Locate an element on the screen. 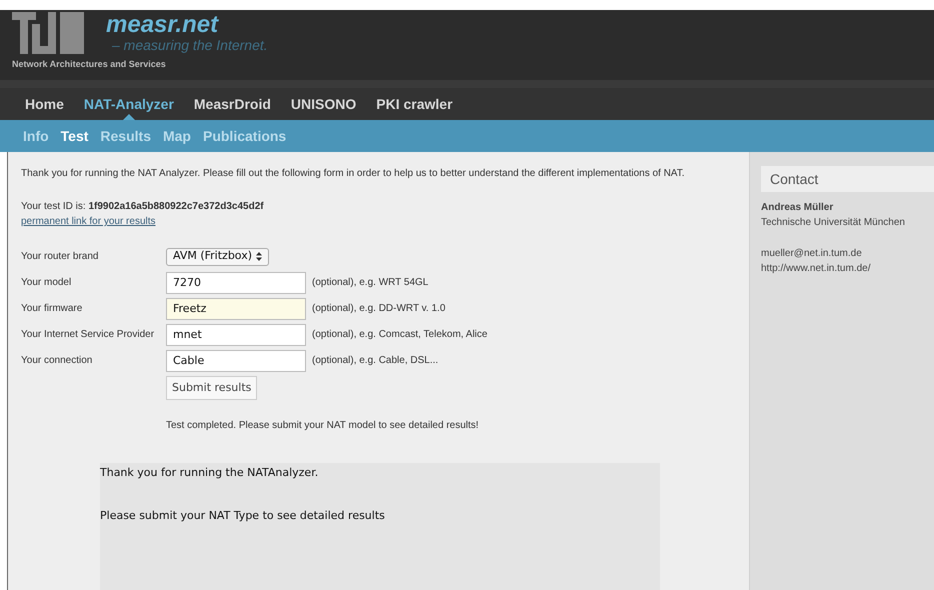  group-name: Network Architectures and Services is located at coordinates (89, 64).